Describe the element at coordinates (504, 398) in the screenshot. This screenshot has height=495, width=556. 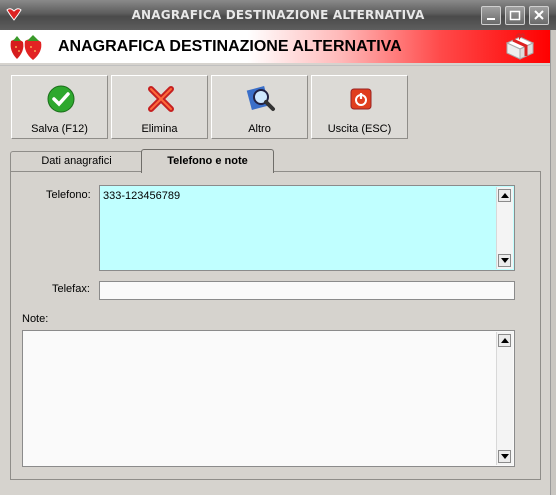
I see `note-scrollbar` at that location.